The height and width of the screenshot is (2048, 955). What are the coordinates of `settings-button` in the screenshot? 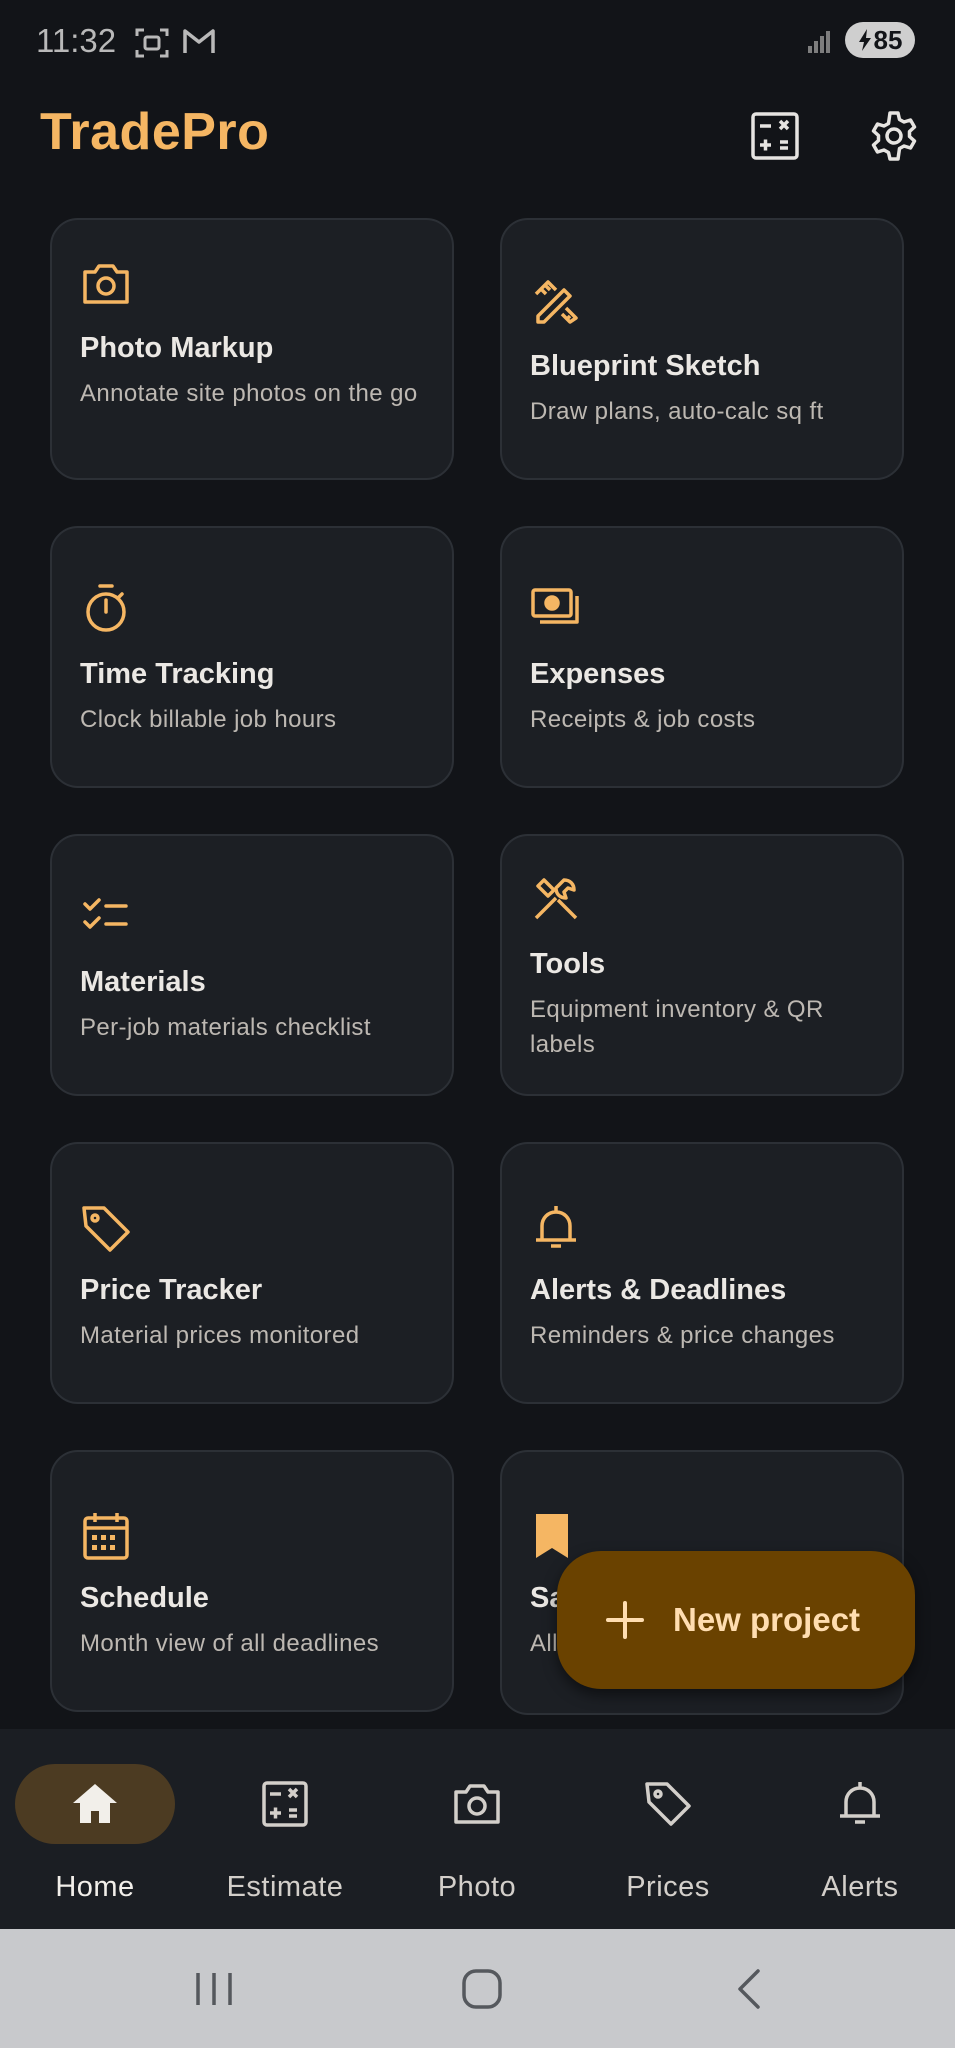 It's located at (894, 136).